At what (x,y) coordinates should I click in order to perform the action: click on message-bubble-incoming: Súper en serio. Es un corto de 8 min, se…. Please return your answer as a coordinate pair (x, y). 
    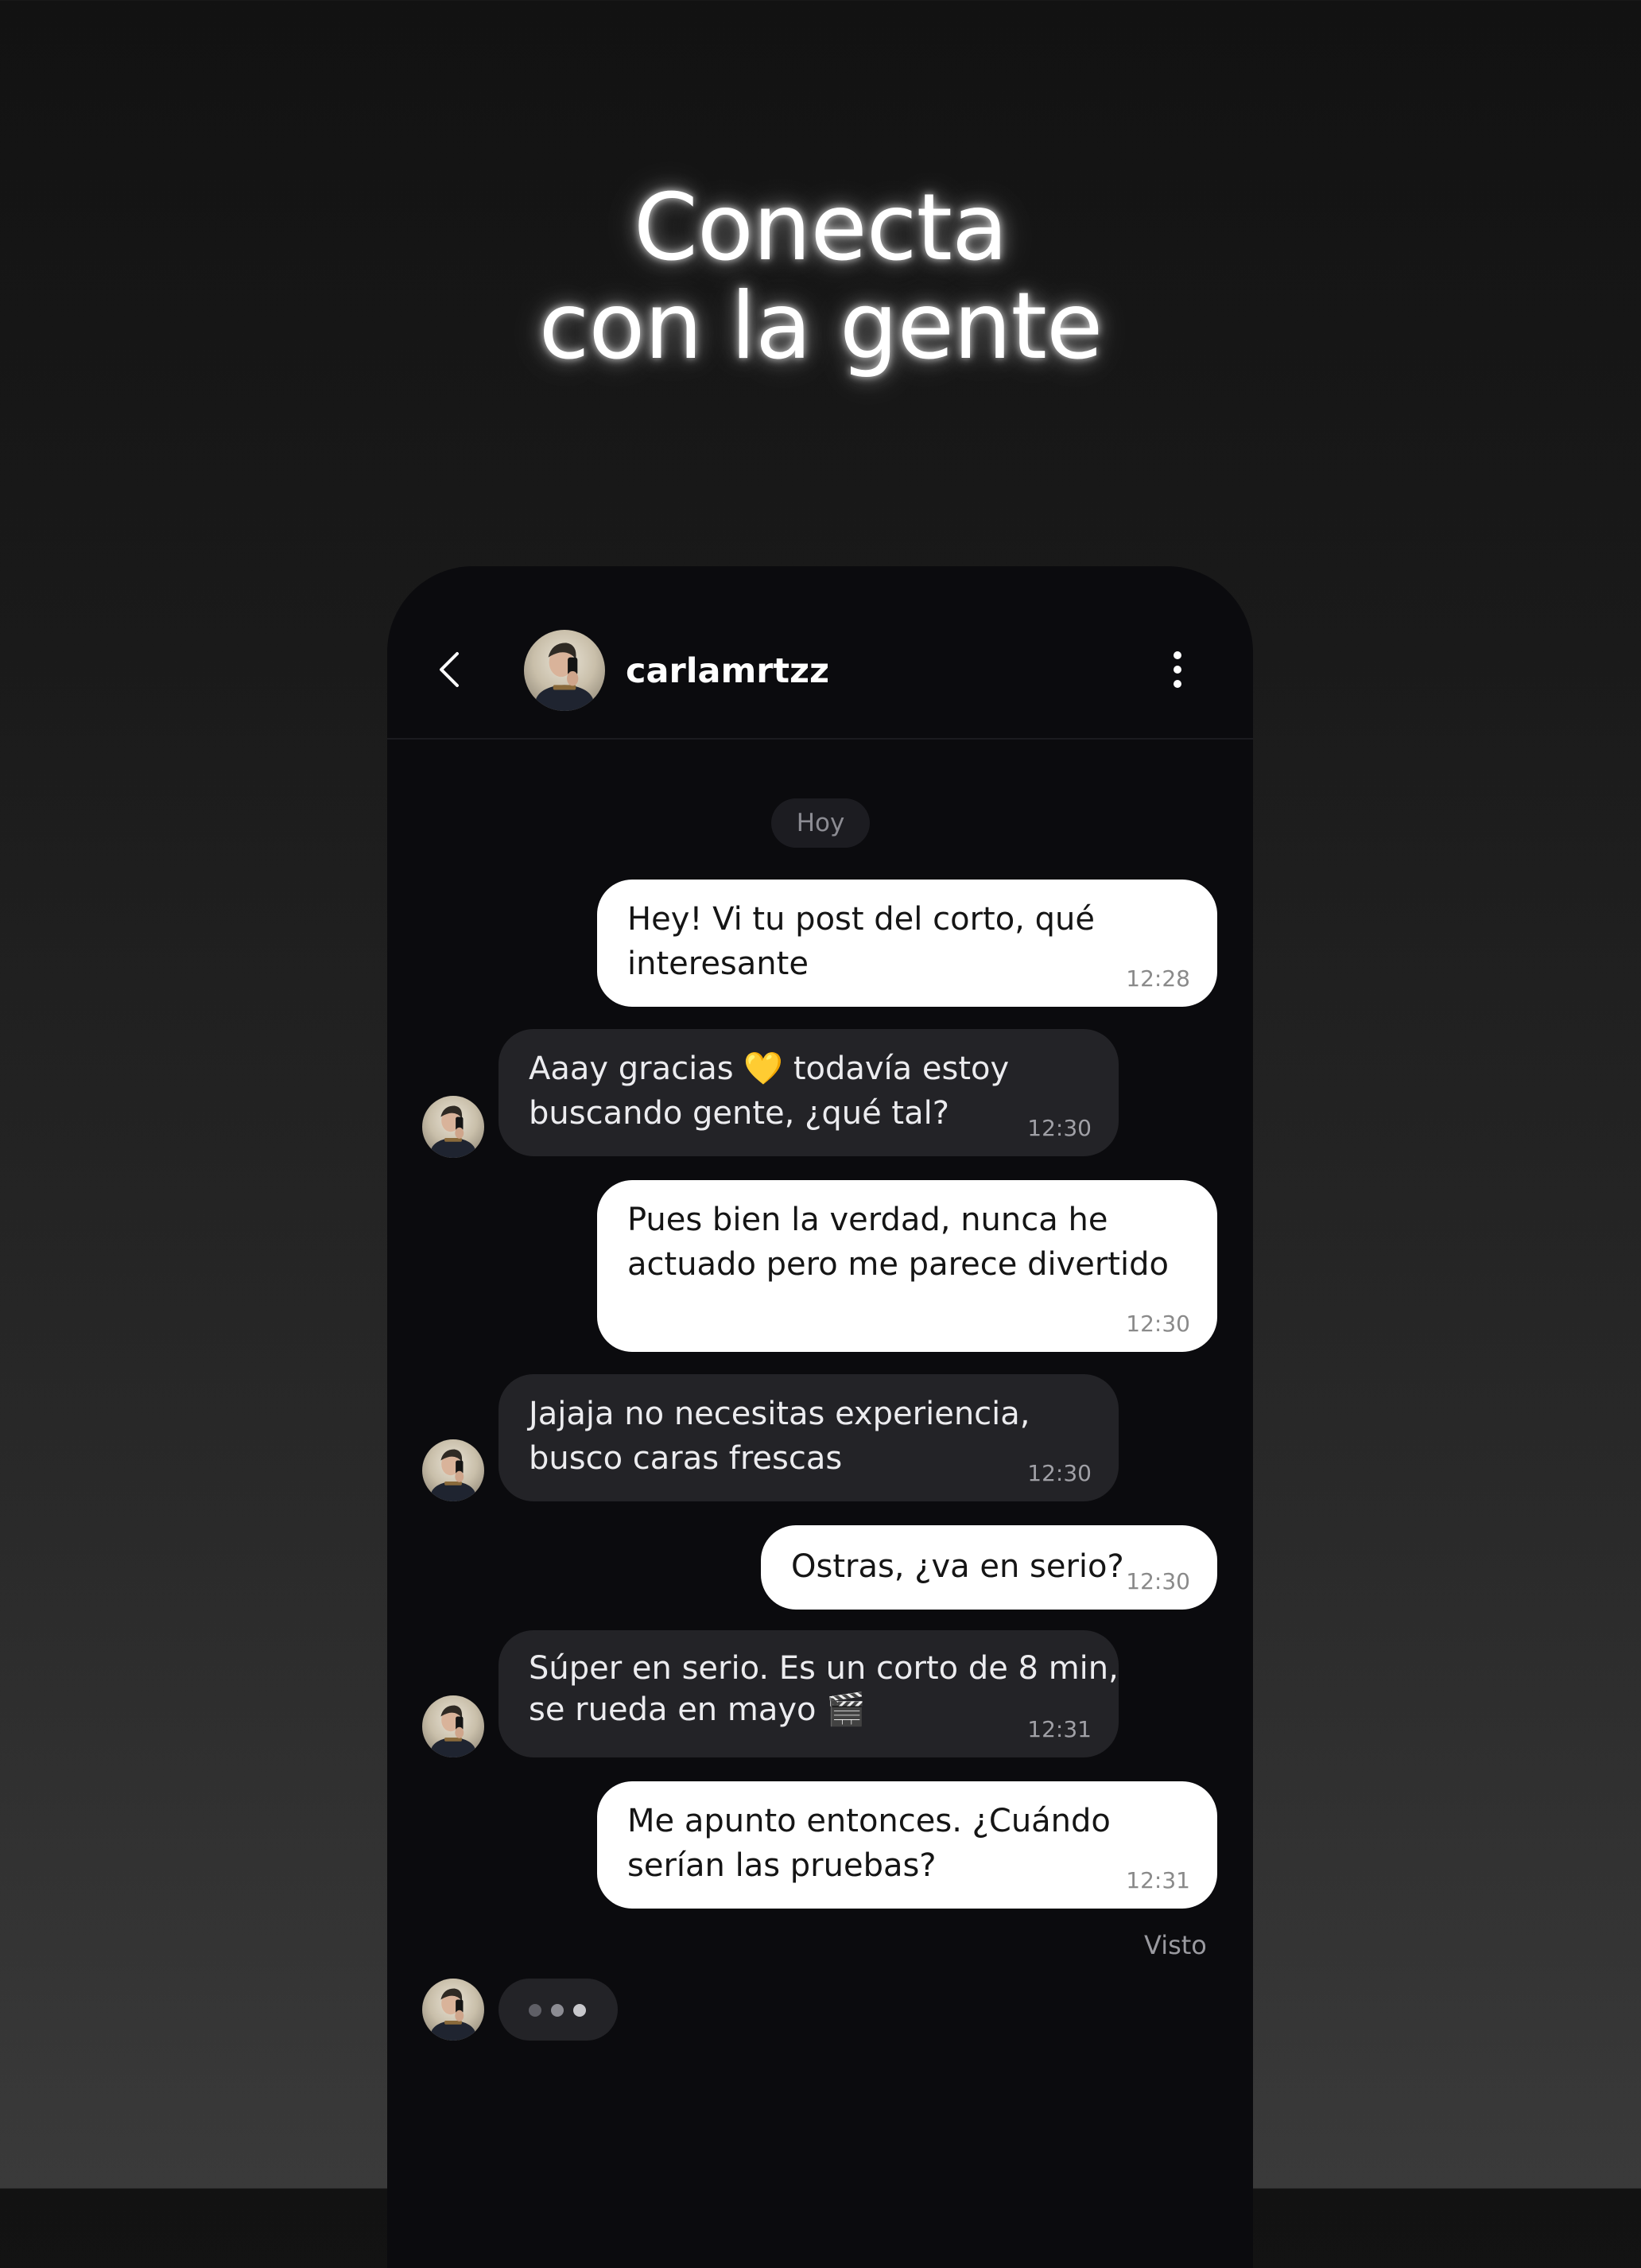
    Looking at the image, I should click on (809, 1694).